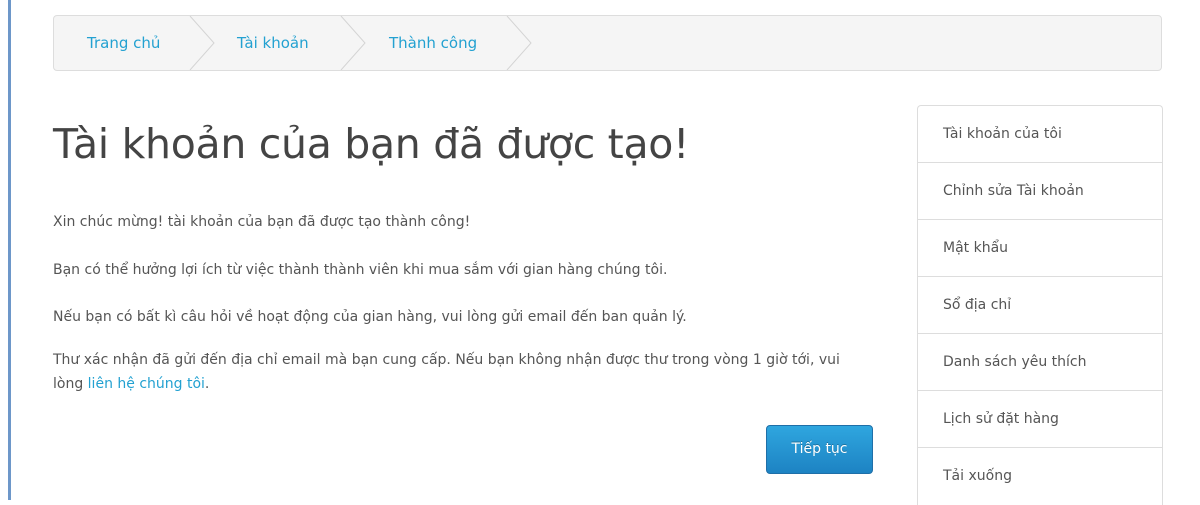  I want to click on breadcrumb-account: Tài khoản, so click(273, 43).